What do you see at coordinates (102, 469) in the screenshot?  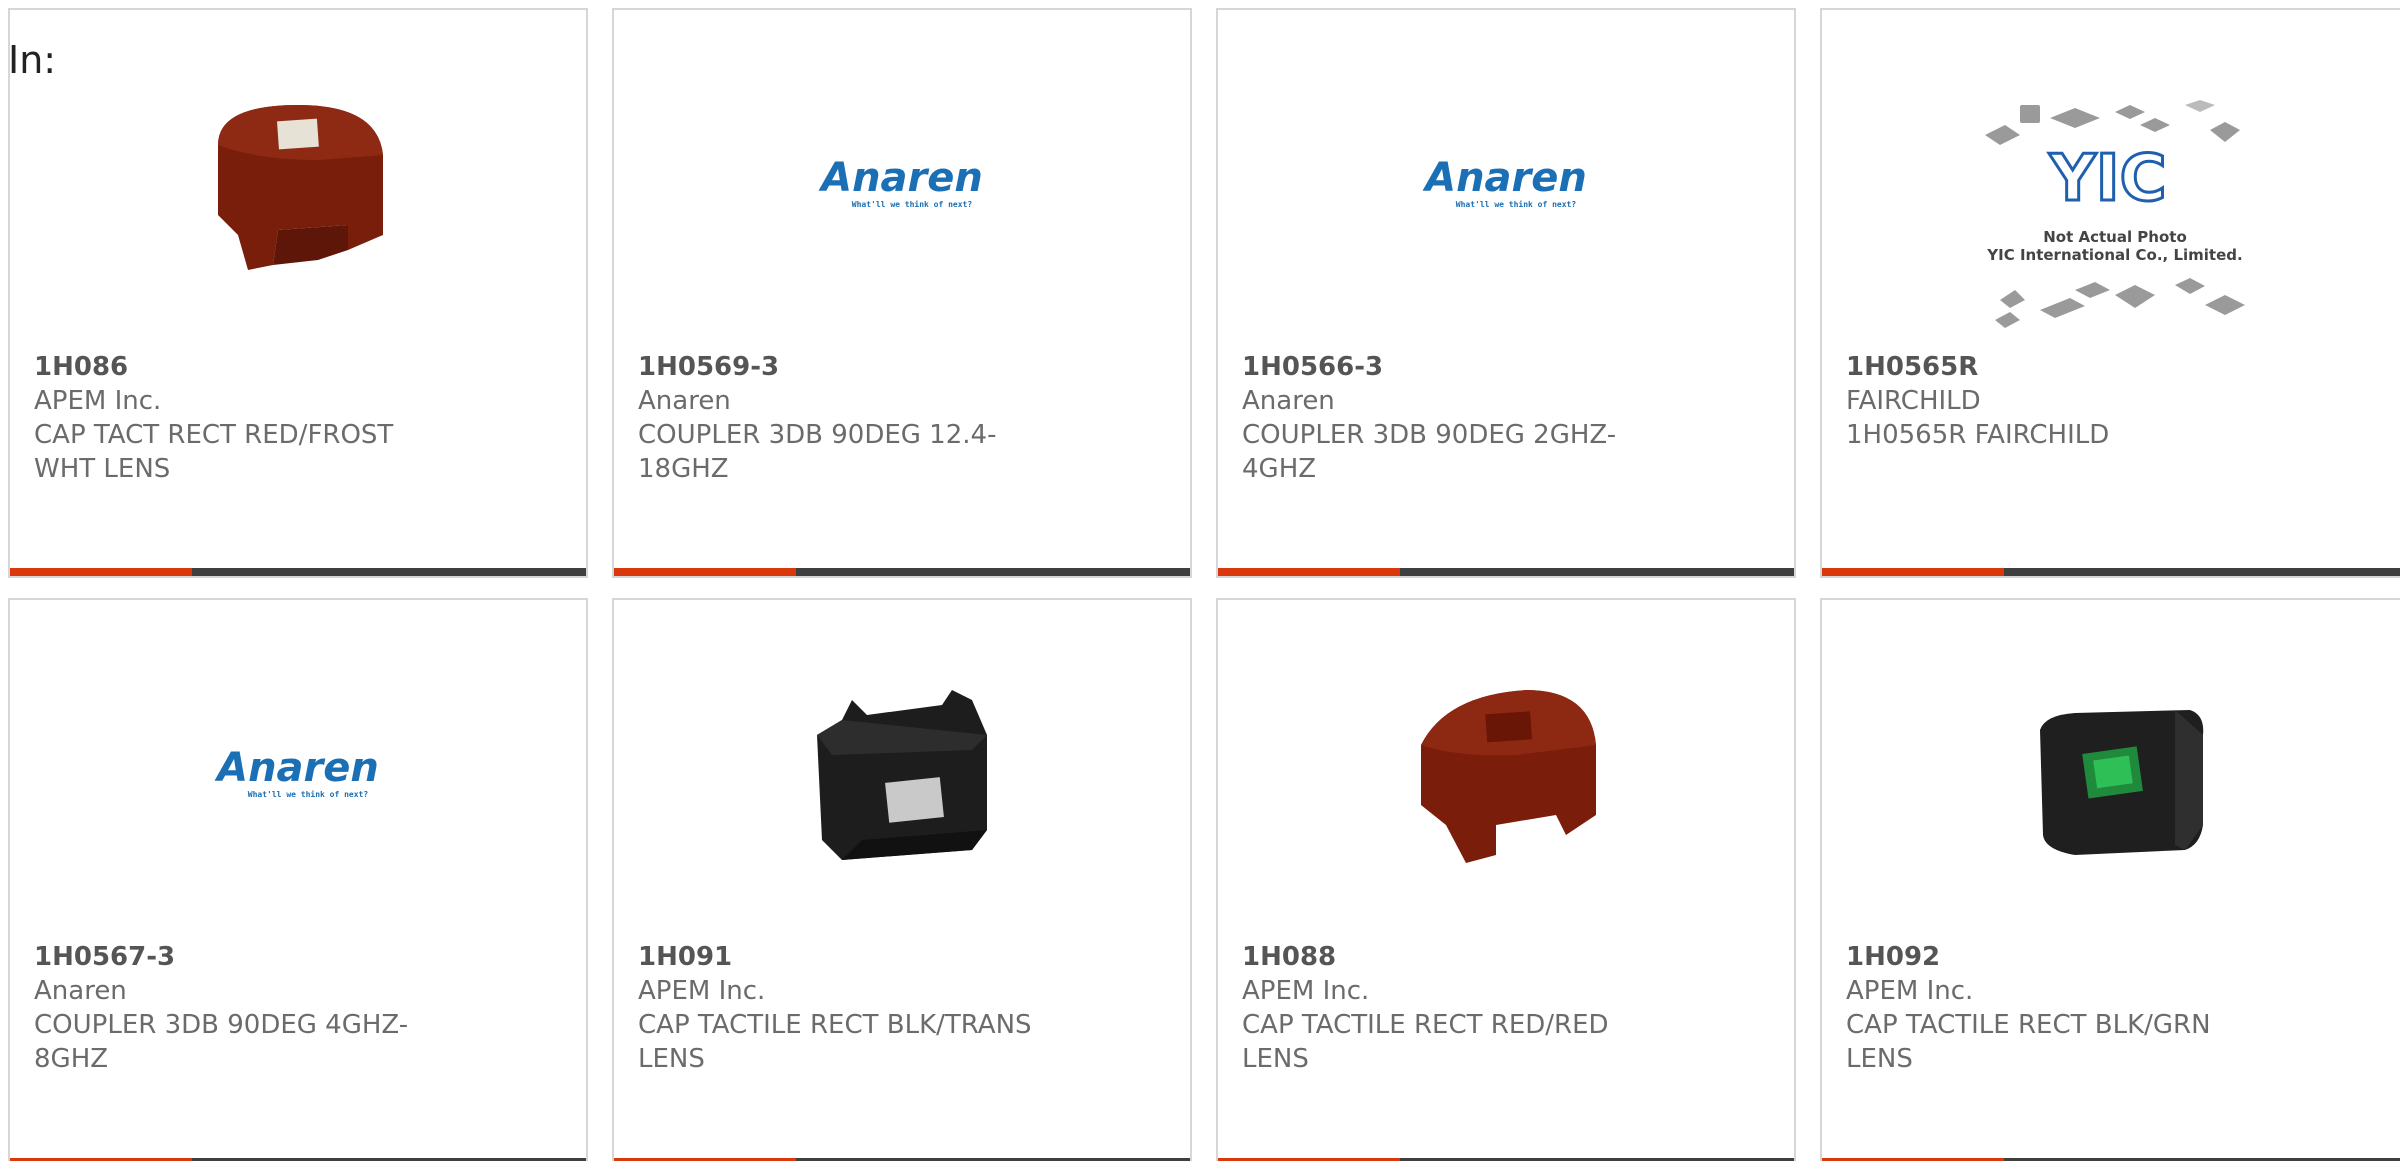 I see `description-line: WHT LENS` at bounding box center [102, 469].